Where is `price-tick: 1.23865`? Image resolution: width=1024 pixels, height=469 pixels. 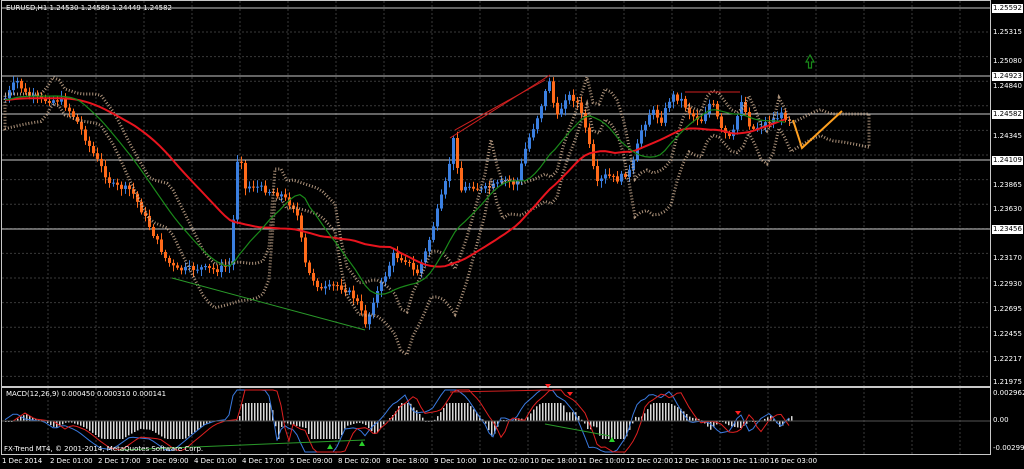
price-tick: 1.23865 is located at coordinates (1007, 185).